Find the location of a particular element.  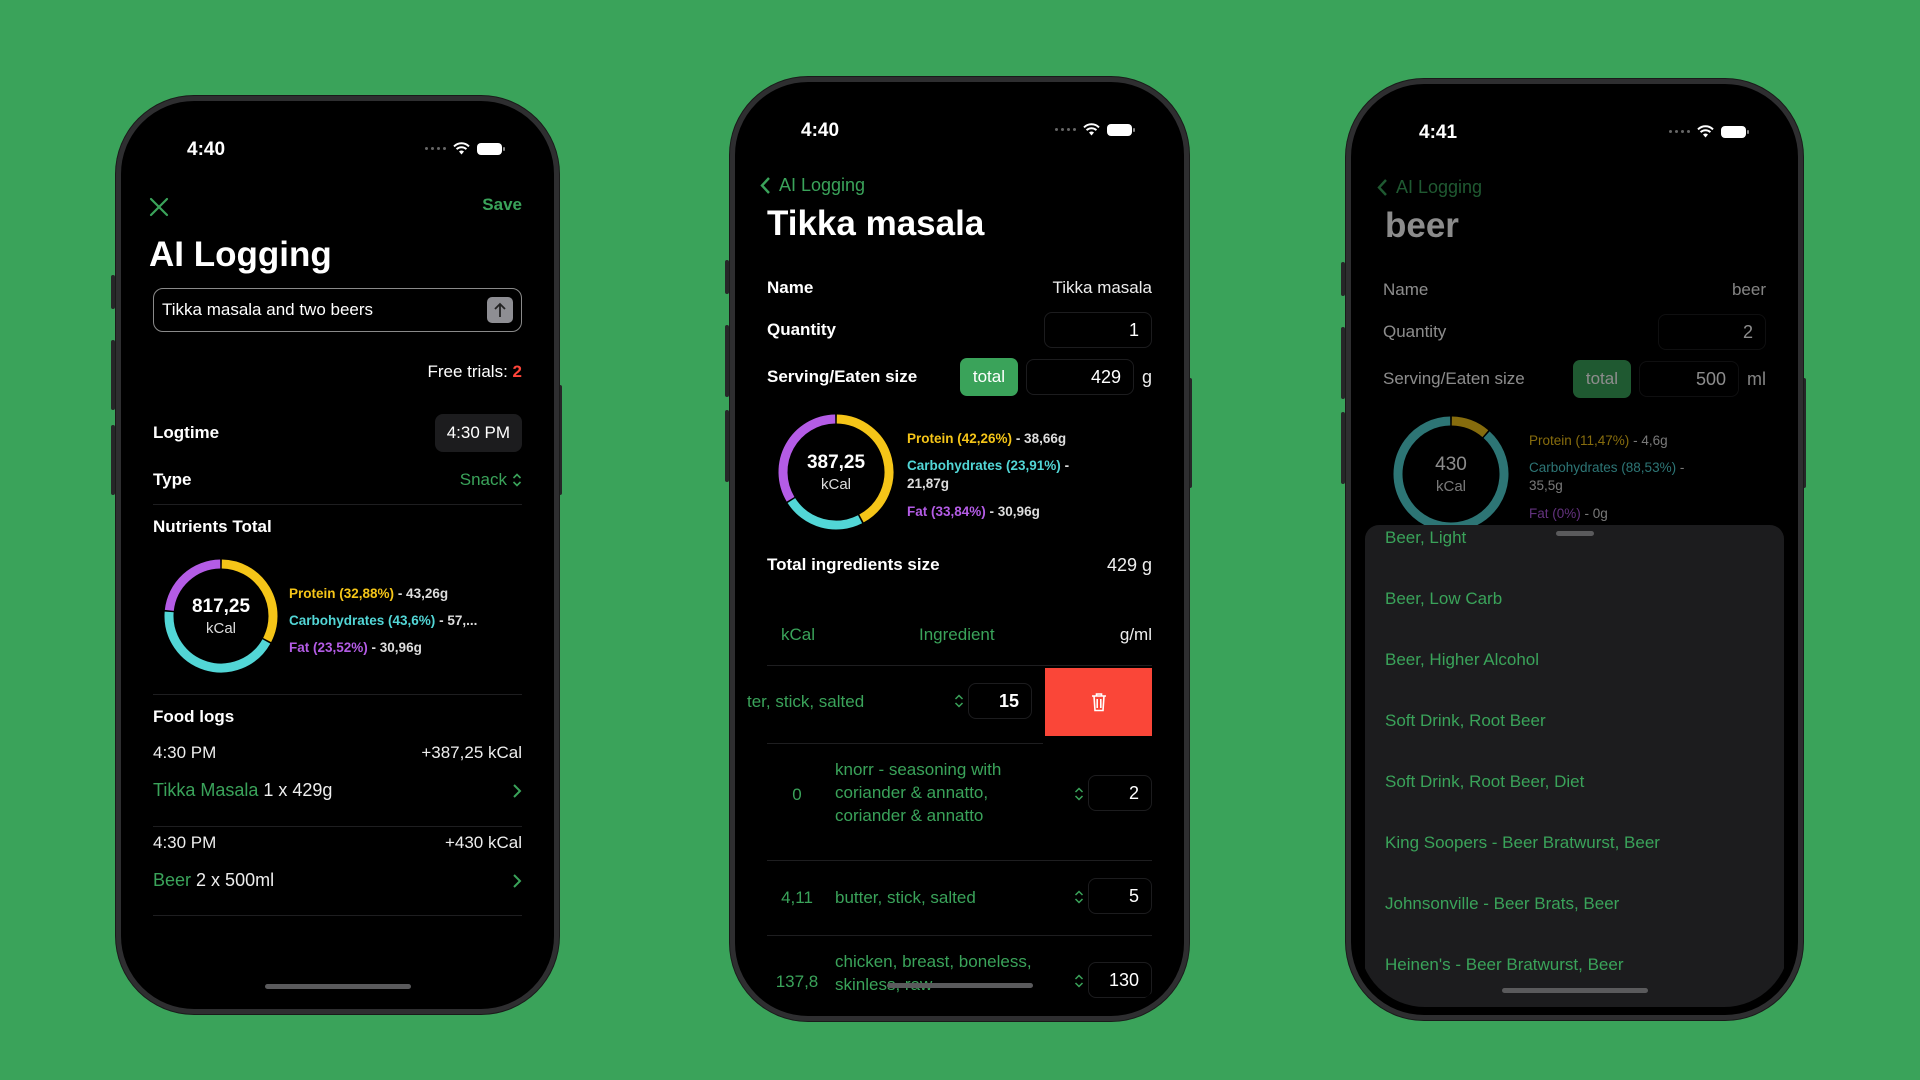

name-value: beer is located at coordinates (1749, 290).